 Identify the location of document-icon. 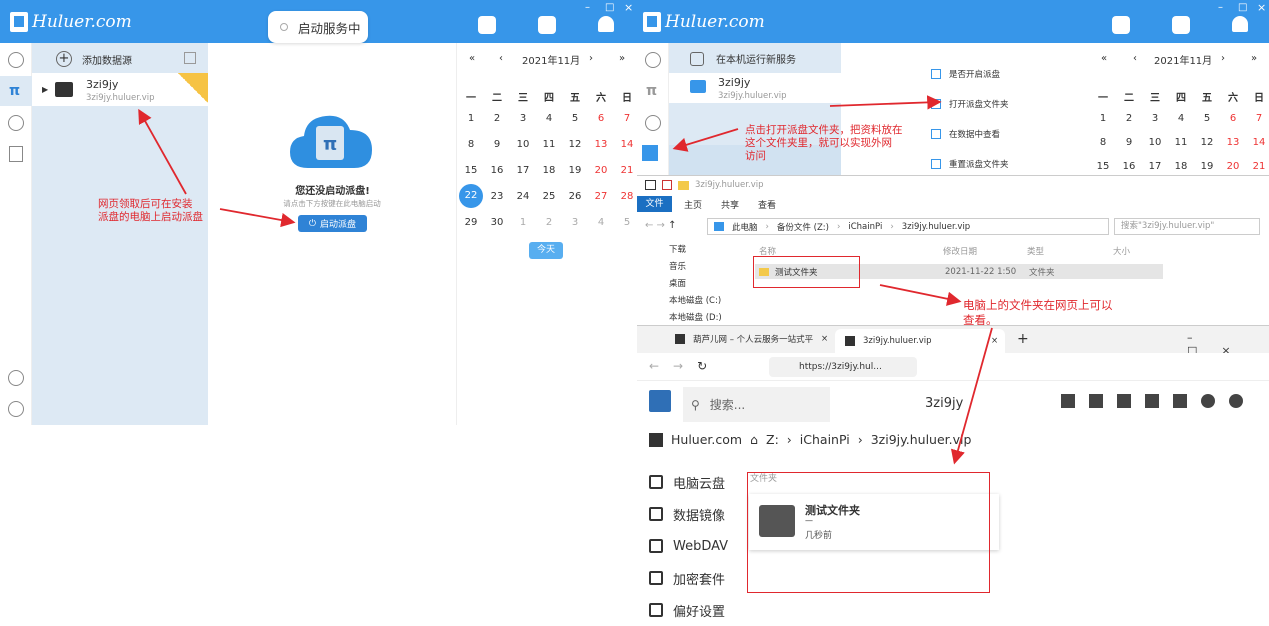
(16, 154).